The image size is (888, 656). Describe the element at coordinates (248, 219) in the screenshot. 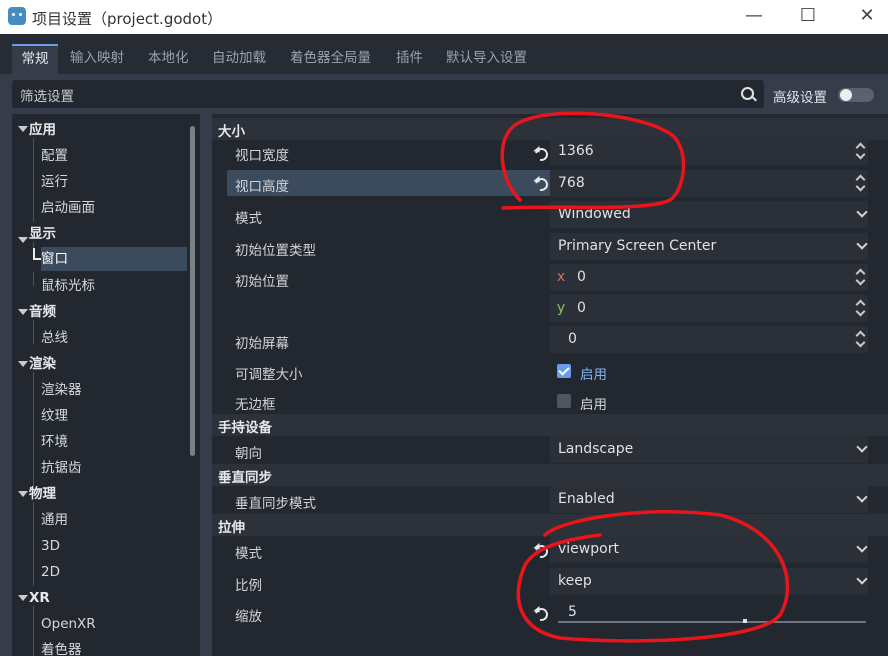

I see `window-mode-label: 模式` at that location.